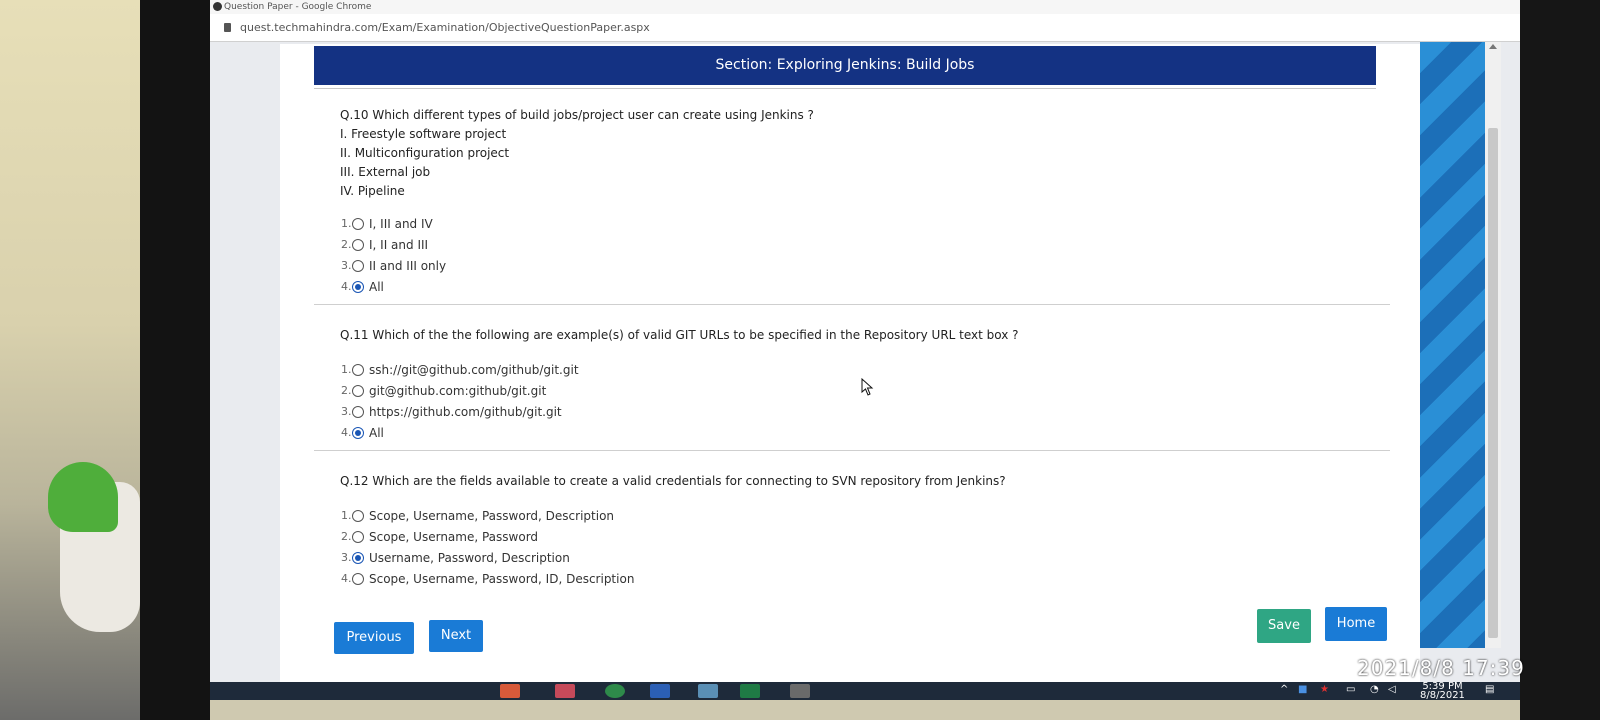  What do you see at coordinates (1493, 383) in the screenshot?
I see `scroll-thumb` at bounding box center [1493, 383].